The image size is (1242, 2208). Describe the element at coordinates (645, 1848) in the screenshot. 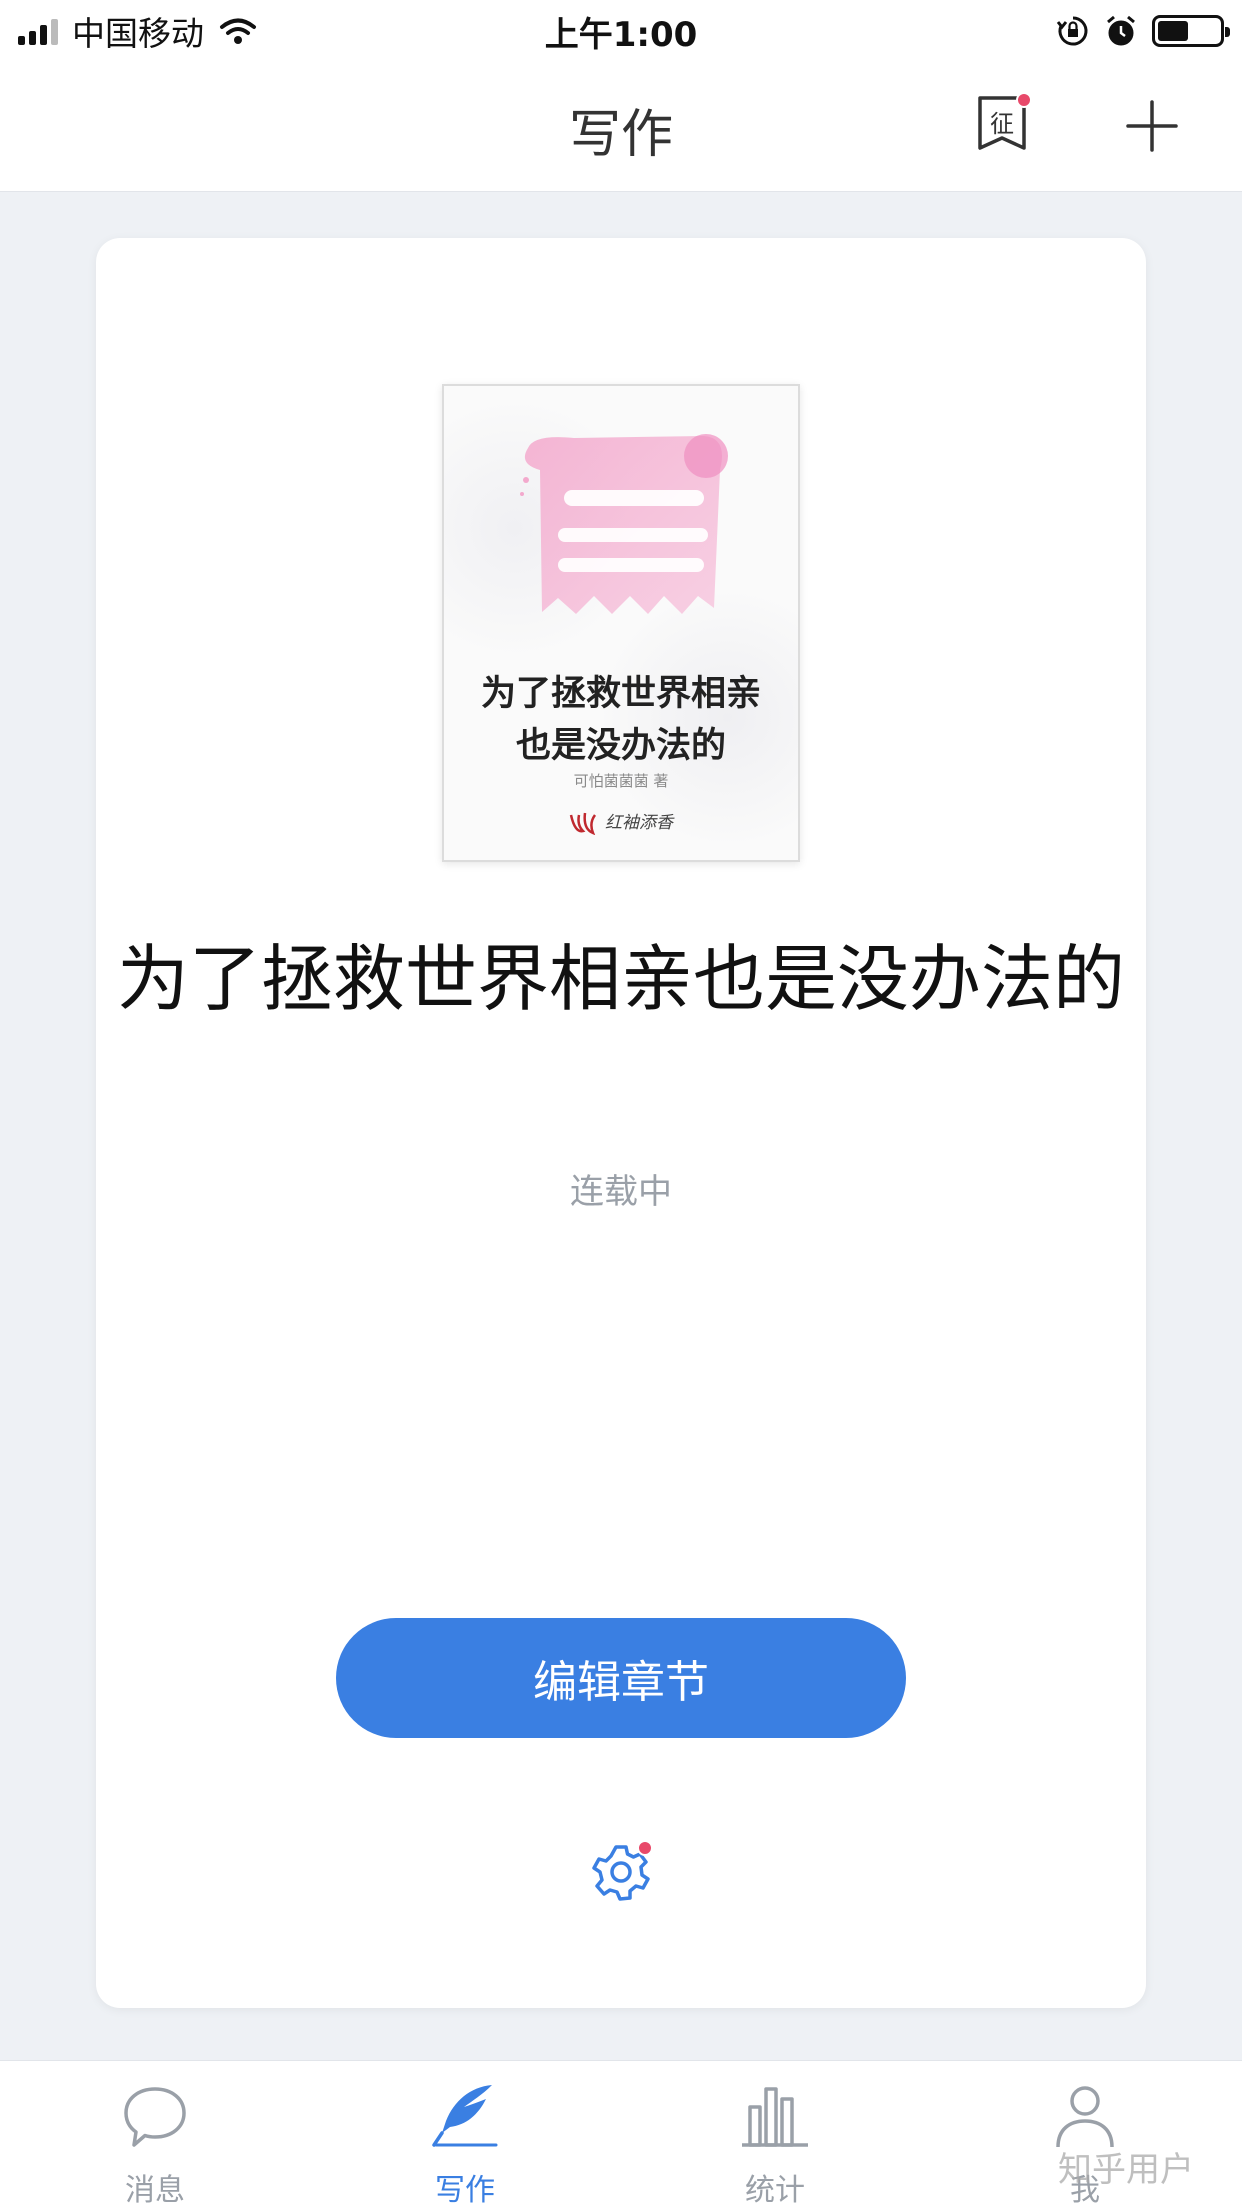

I see `settings-notification-dot` at that location.